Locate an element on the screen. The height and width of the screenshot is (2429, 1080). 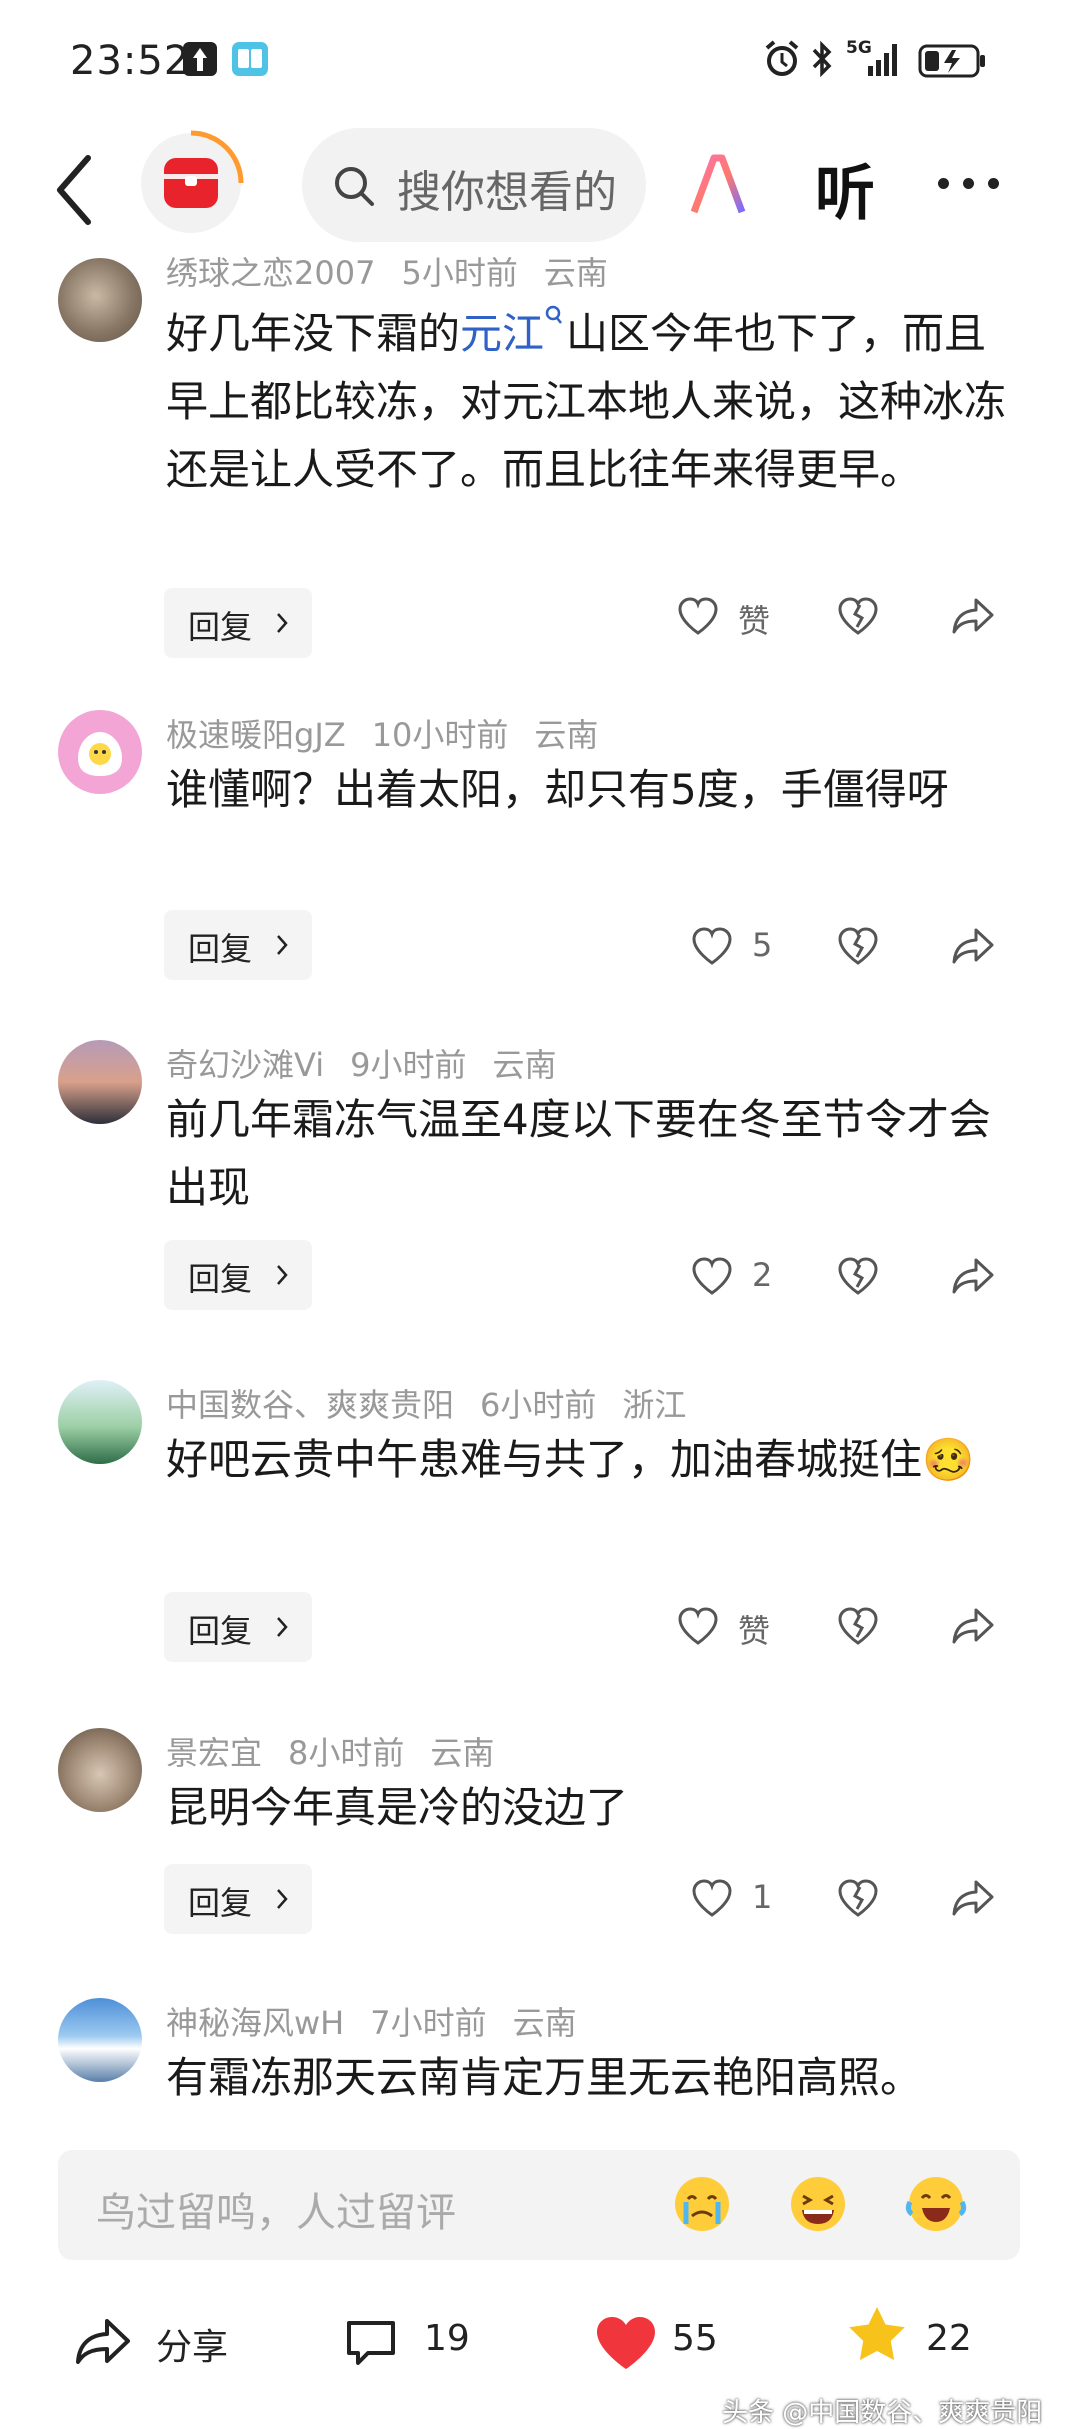
heart-filled-icon is located at coordinates (626, 2343).